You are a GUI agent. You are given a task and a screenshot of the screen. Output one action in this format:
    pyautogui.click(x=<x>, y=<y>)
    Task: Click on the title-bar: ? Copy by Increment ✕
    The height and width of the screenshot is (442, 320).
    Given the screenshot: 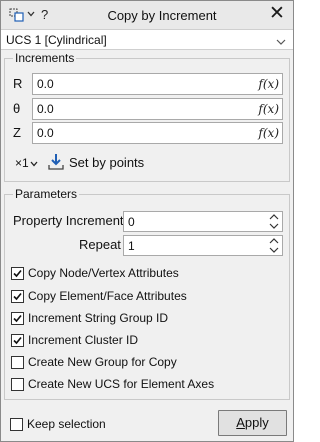 What is the action you would take?
    pyautogui.click(x=147, y=15)
    